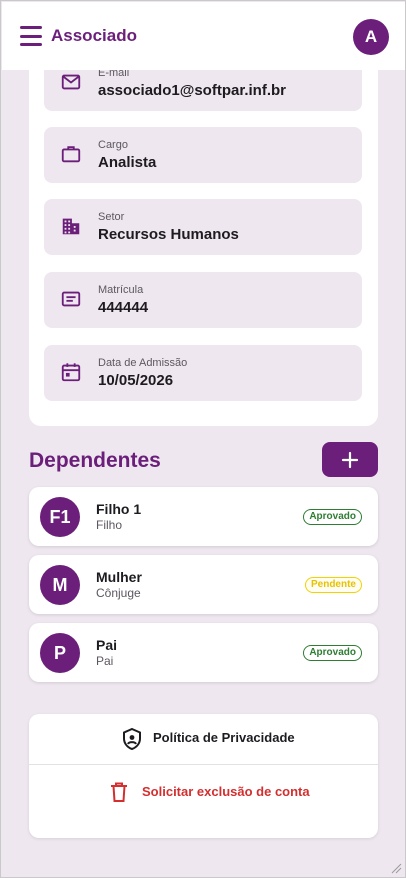 Image resolution: width=406 pixels, height=878 pixels. I want to click on dependent-relation: Cônjuge, so click(118, 593).